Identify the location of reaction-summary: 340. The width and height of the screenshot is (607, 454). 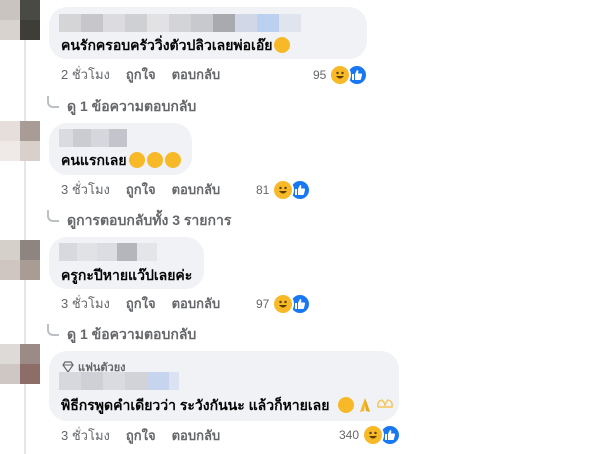
(370, 435).